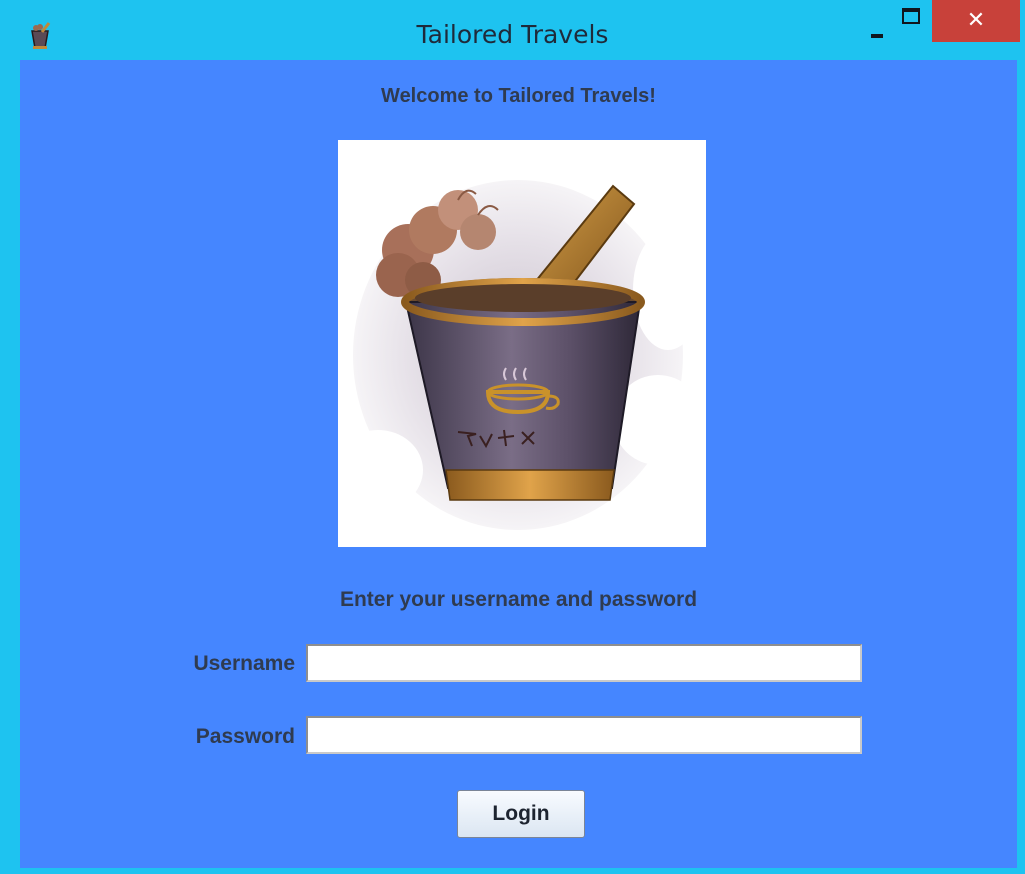 This screenshot has height=874, width=1025. What do you see at coordinates (518, 599) in the screenshot?
I see `login-instructions: Enter your username and password` at bounding box center [518, 599].